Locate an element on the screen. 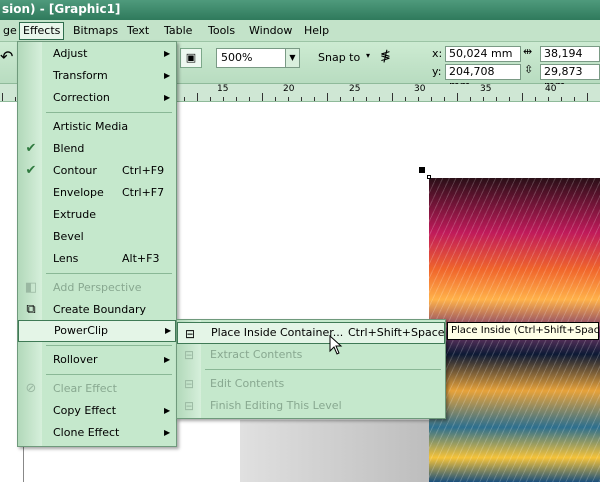 This screenshot has height=482, width=600. place-inside-icon: ⊟ is located at coordinates (190, 334).